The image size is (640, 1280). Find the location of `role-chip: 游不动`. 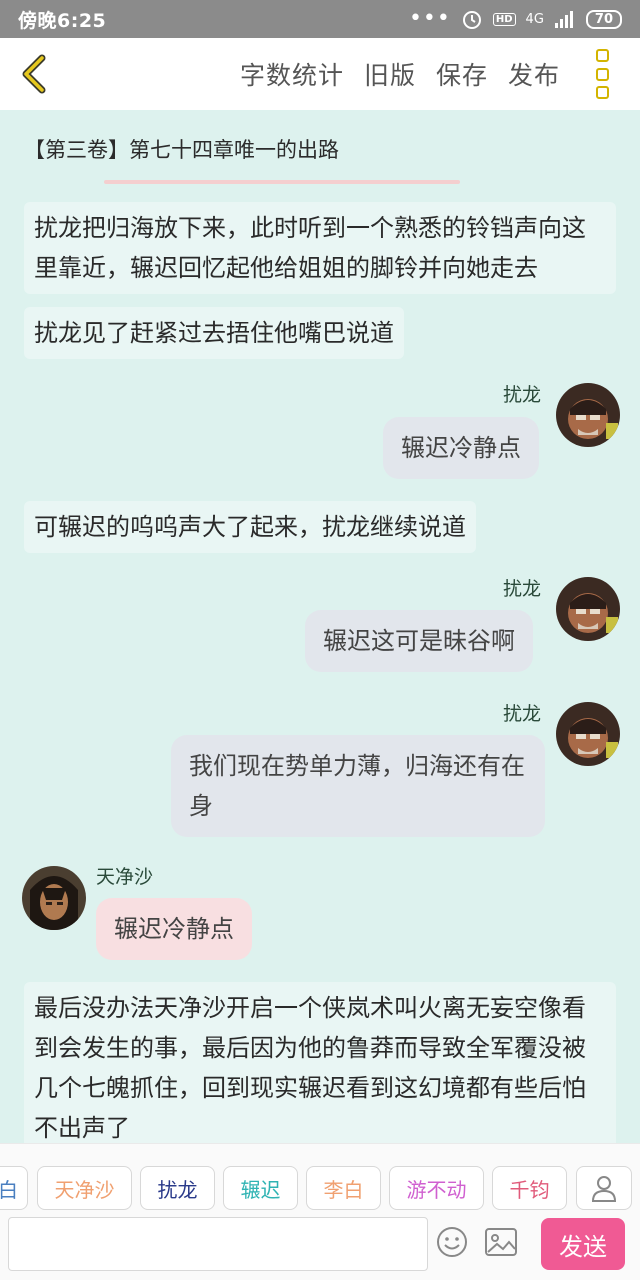

role-chip: 游不动 is located at coordinates (436, 1188).